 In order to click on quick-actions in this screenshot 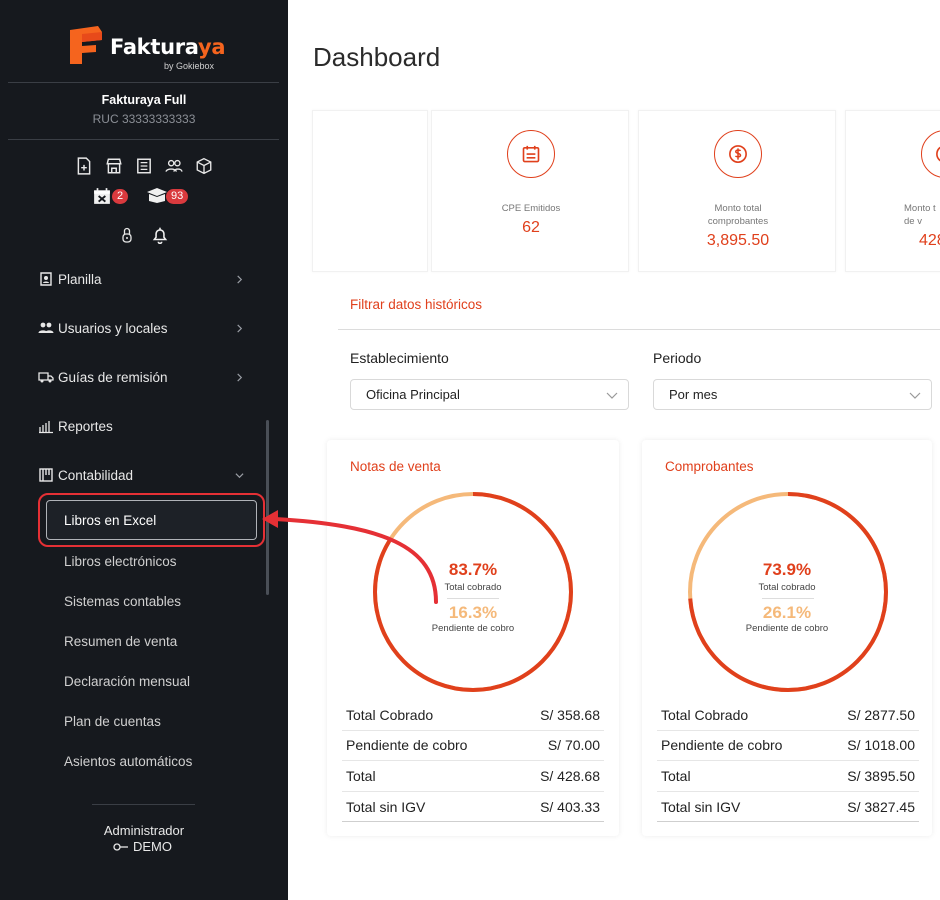, I will do `click(144, 166)`.